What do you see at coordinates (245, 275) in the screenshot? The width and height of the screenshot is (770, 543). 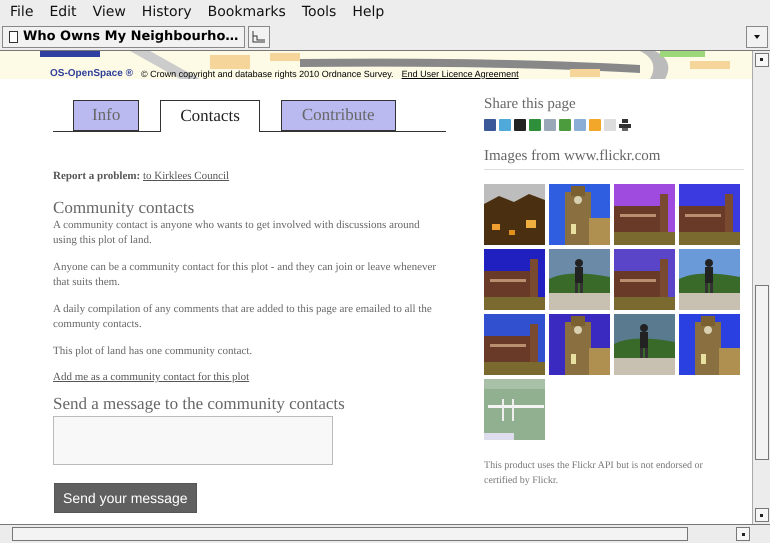 I see `paragraph: Anyone can be a community contact for this plot - and they can join or leave whenever that suits them.` at bounding box center [245, 275].